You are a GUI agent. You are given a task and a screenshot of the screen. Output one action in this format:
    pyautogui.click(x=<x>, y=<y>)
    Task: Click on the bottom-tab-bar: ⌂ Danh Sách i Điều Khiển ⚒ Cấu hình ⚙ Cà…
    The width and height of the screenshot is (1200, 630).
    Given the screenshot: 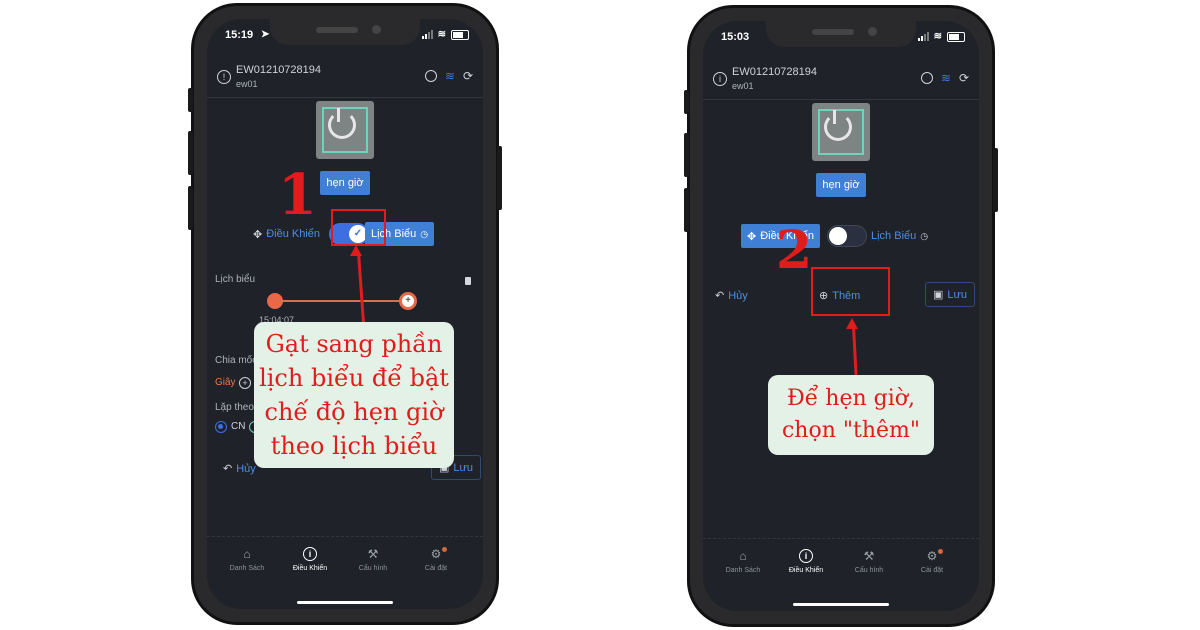 What is the action you would take?
    pyautogui.click(x=841, y=574)
    